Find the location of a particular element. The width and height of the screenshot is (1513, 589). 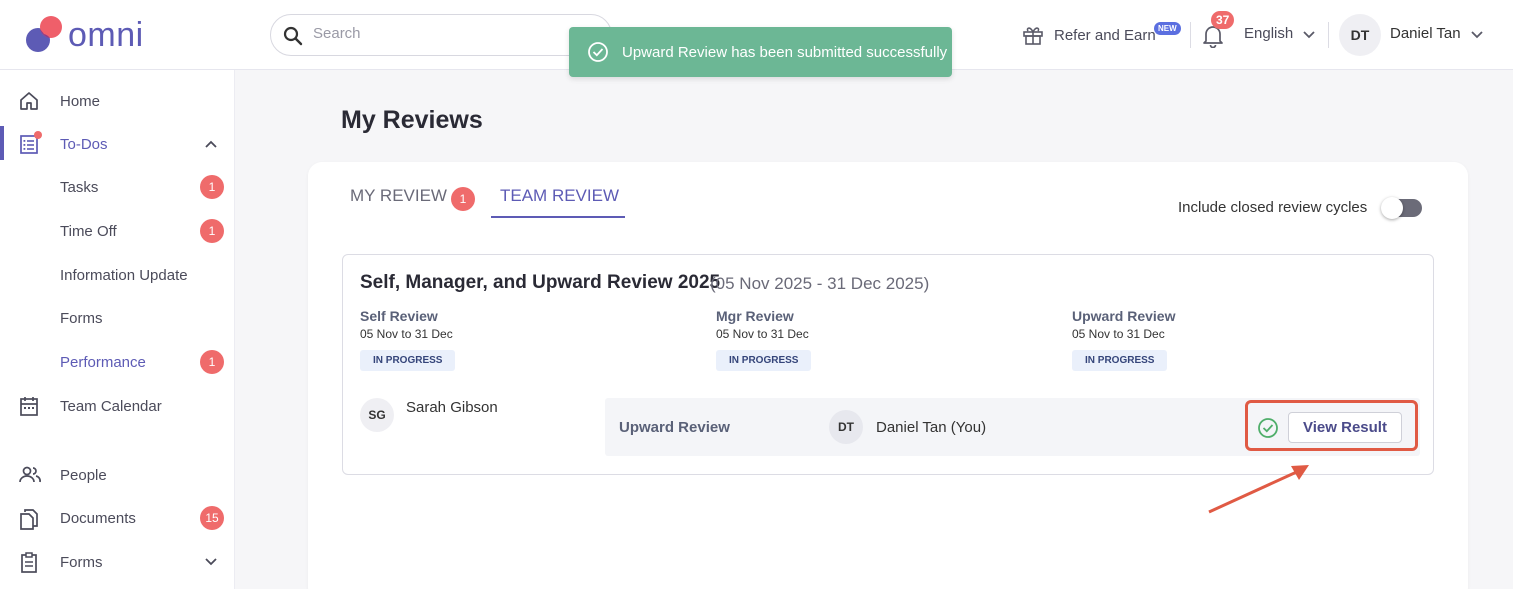

stage-name: Self Review is located at coordinates (399, 316).